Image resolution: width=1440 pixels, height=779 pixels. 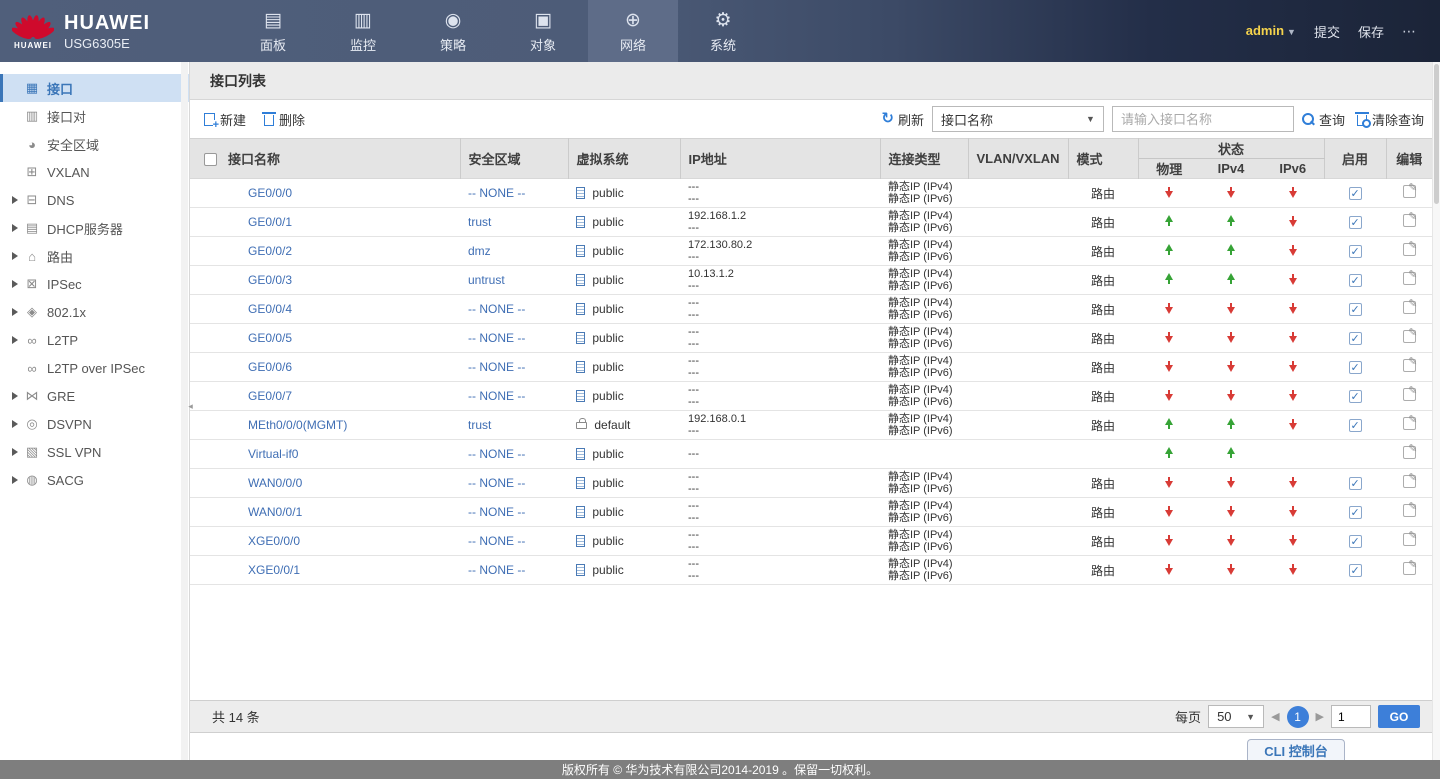 What do you see at coordinates (1296, 749) in the screenshot?
I see `cli-console-tab: CLI 控制台` at bounding box center [1296, 749].